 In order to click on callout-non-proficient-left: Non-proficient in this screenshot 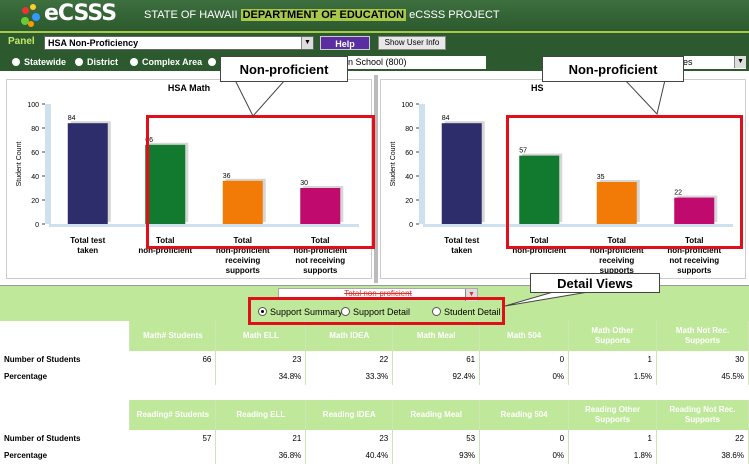, I will do `click(284, 69)`.